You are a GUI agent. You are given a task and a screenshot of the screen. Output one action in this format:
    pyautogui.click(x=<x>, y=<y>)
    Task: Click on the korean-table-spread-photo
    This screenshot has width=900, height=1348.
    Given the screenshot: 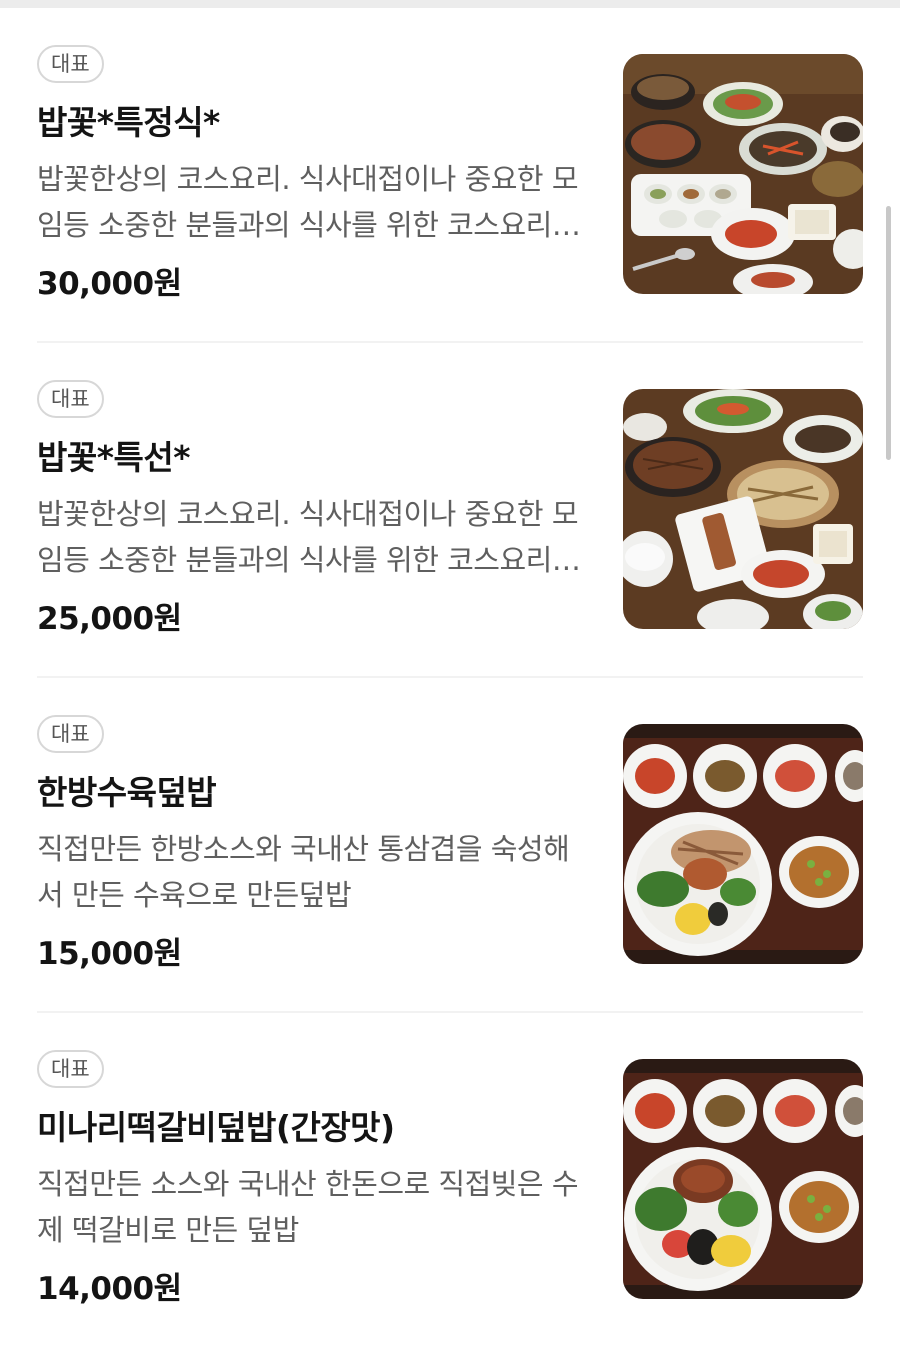 What is the action you would take?
    pyautogui.click(x=743, y=174)
    